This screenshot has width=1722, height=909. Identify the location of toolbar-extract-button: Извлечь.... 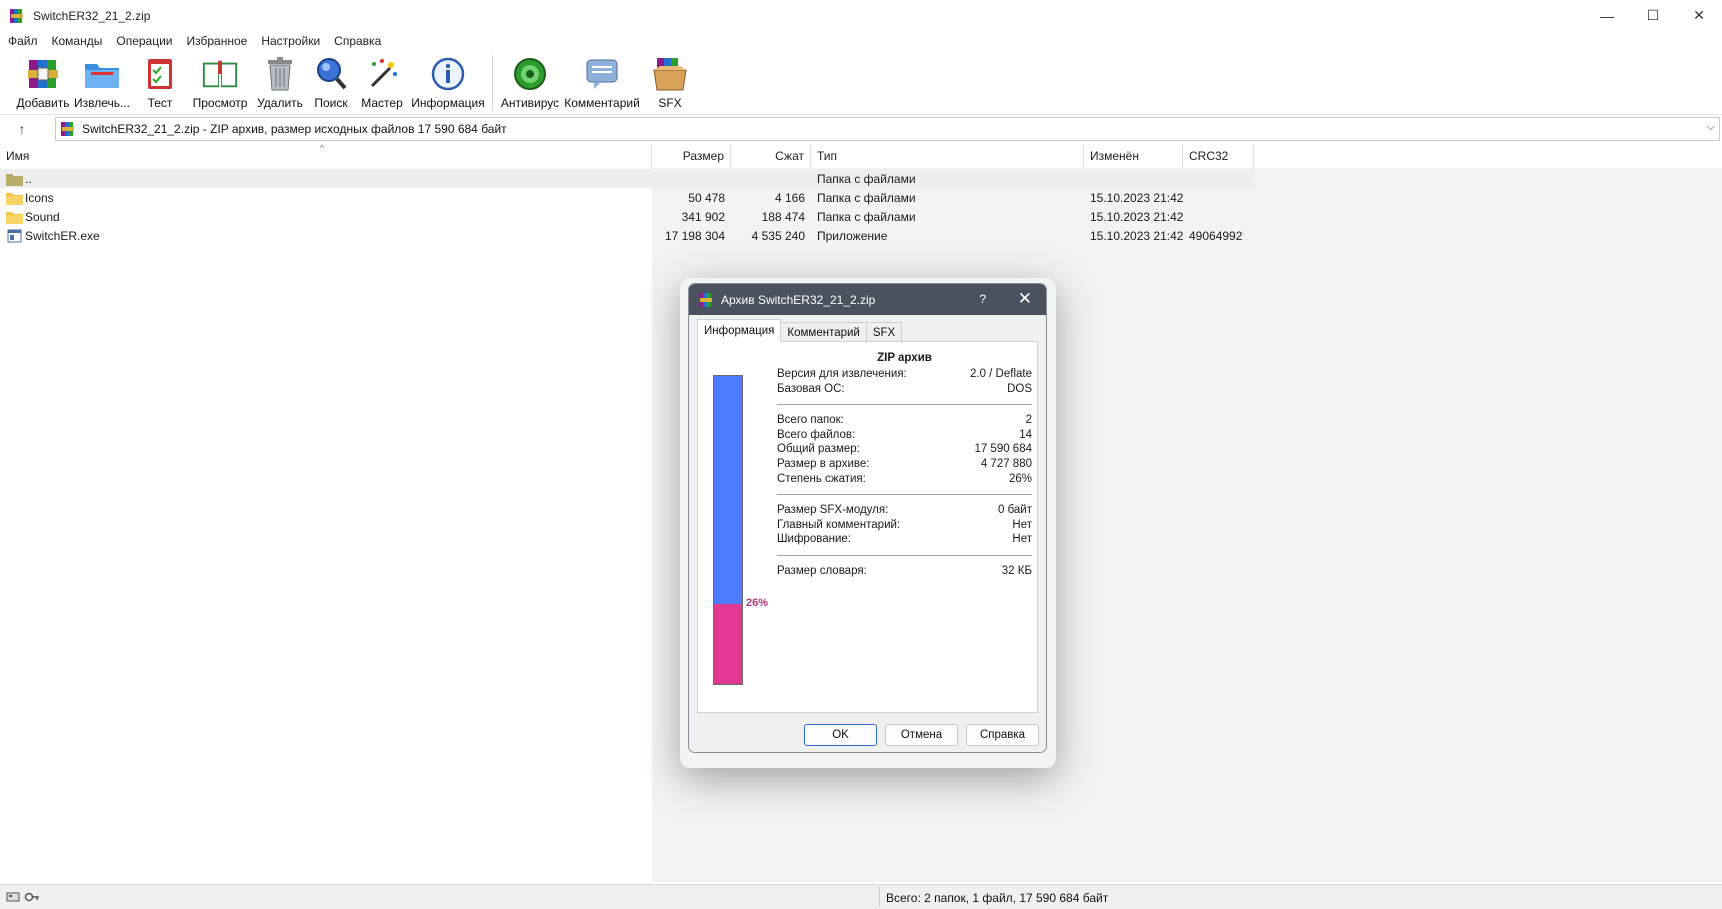
(102, 82).